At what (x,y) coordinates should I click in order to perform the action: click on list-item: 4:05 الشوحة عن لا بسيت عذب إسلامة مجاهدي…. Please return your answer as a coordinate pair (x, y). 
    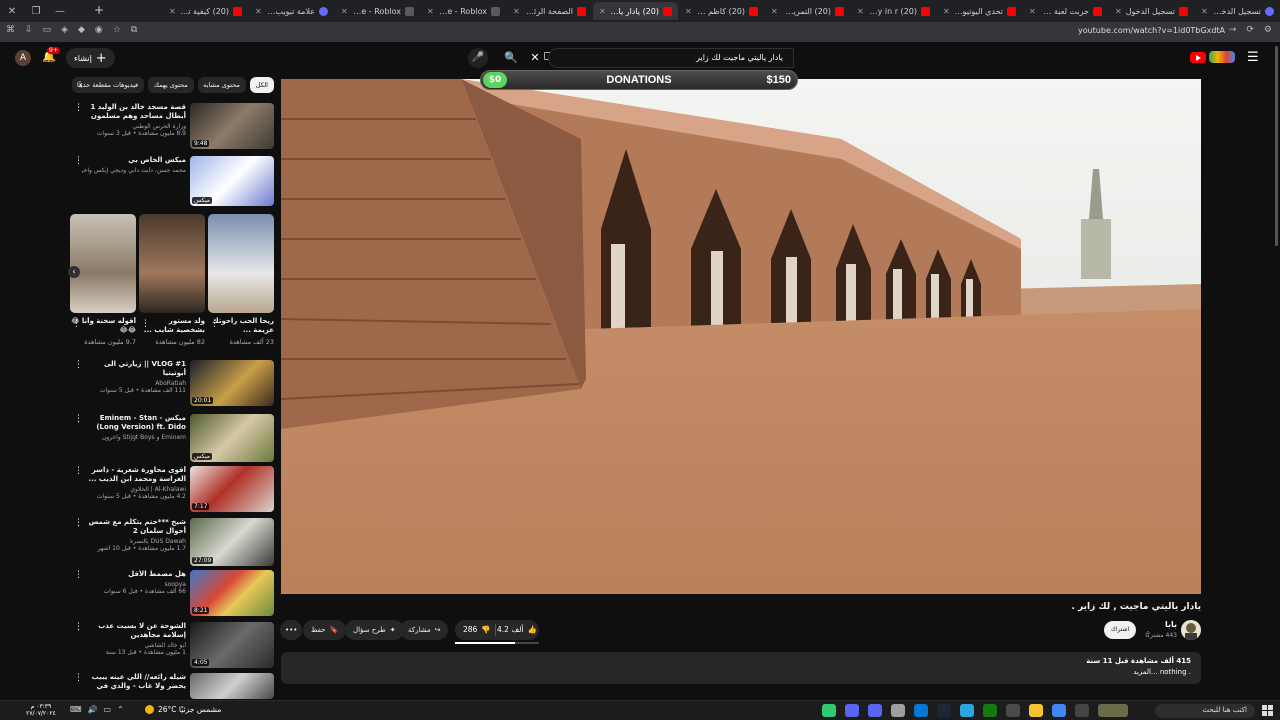
    Looking at the image, I should click on (172, 645).